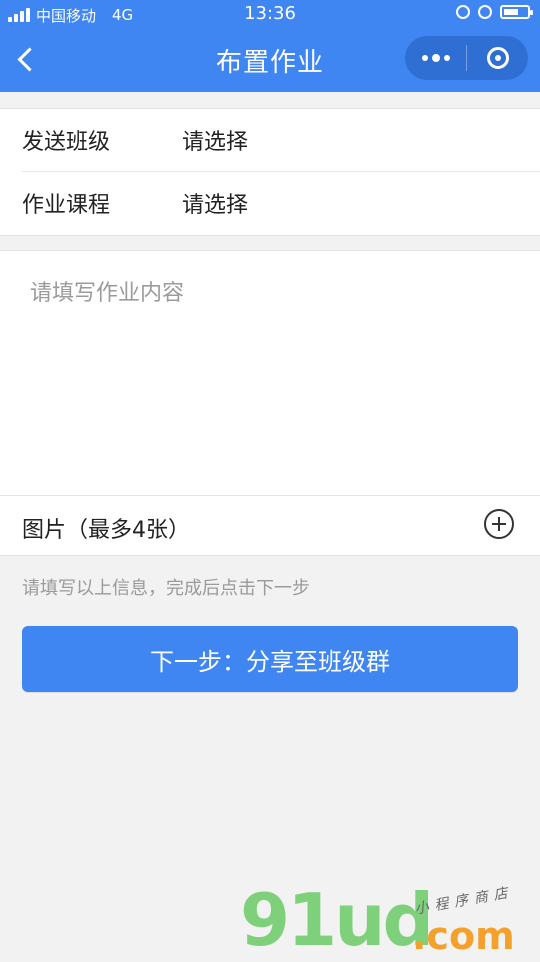 The height and width of the screenshot is (962, 540). I want to click on class-label: 发送班级, so click(66, 142).